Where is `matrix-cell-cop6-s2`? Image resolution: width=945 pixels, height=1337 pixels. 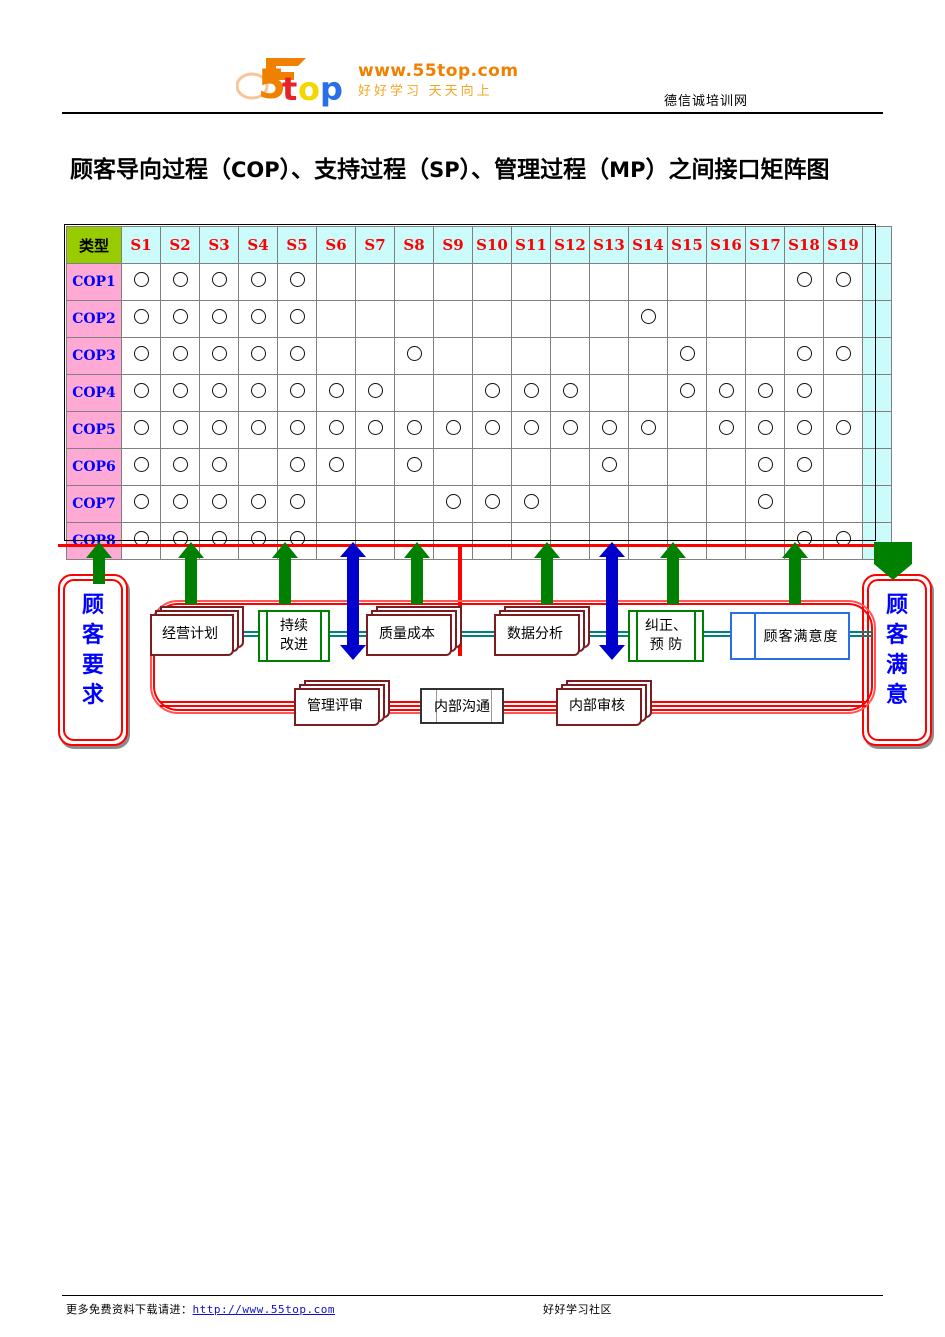
matrix-cell-cop6-s2 is located at coordinates (180, 467).